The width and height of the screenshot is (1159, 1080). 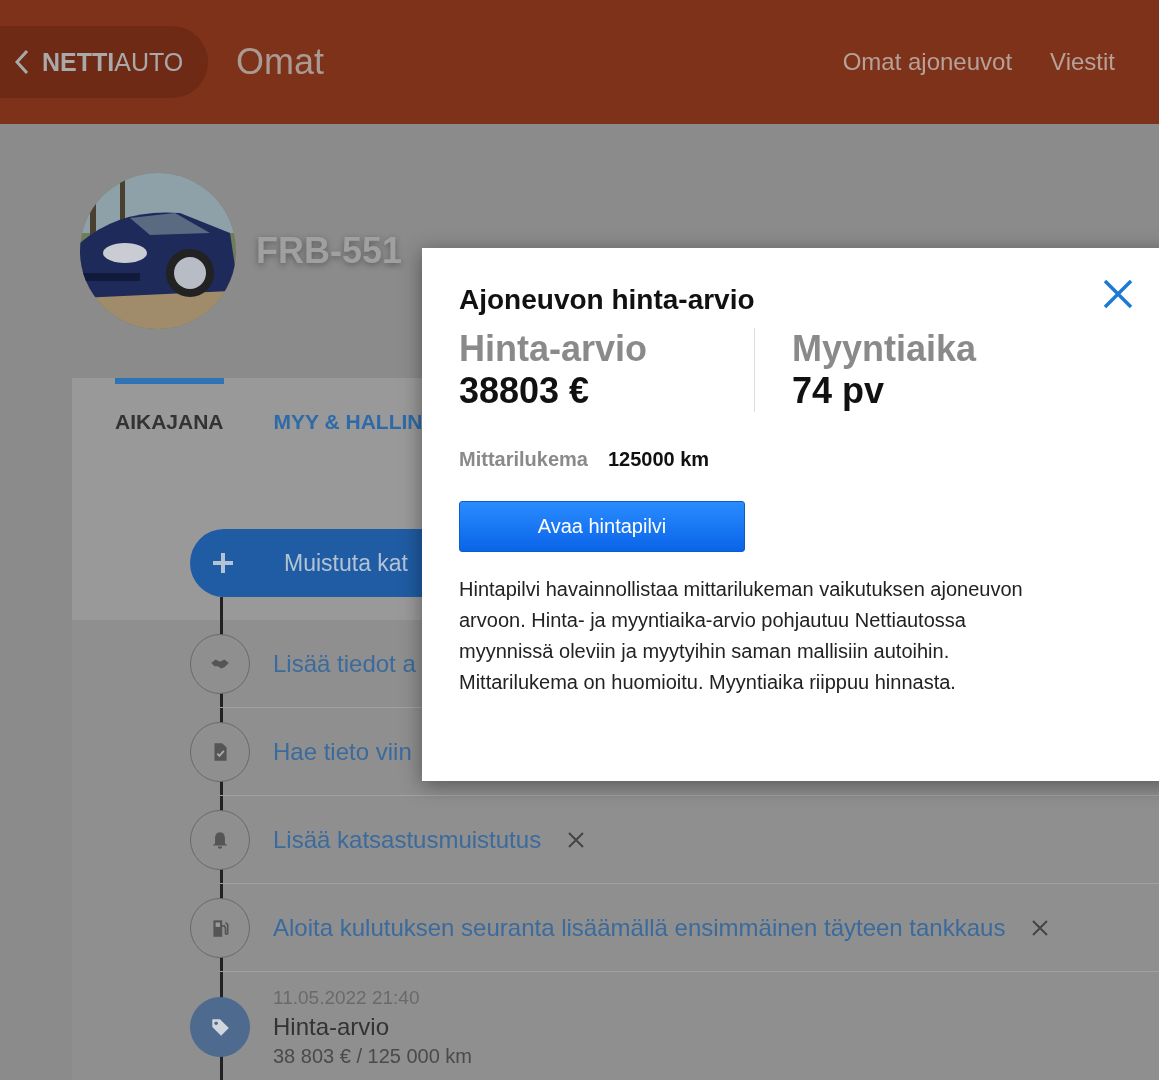 What do you see at coordinates (332, 1026) in the screenshot?
I see `event-title: Hinta-arvio` at bounding box center [332, 1026].